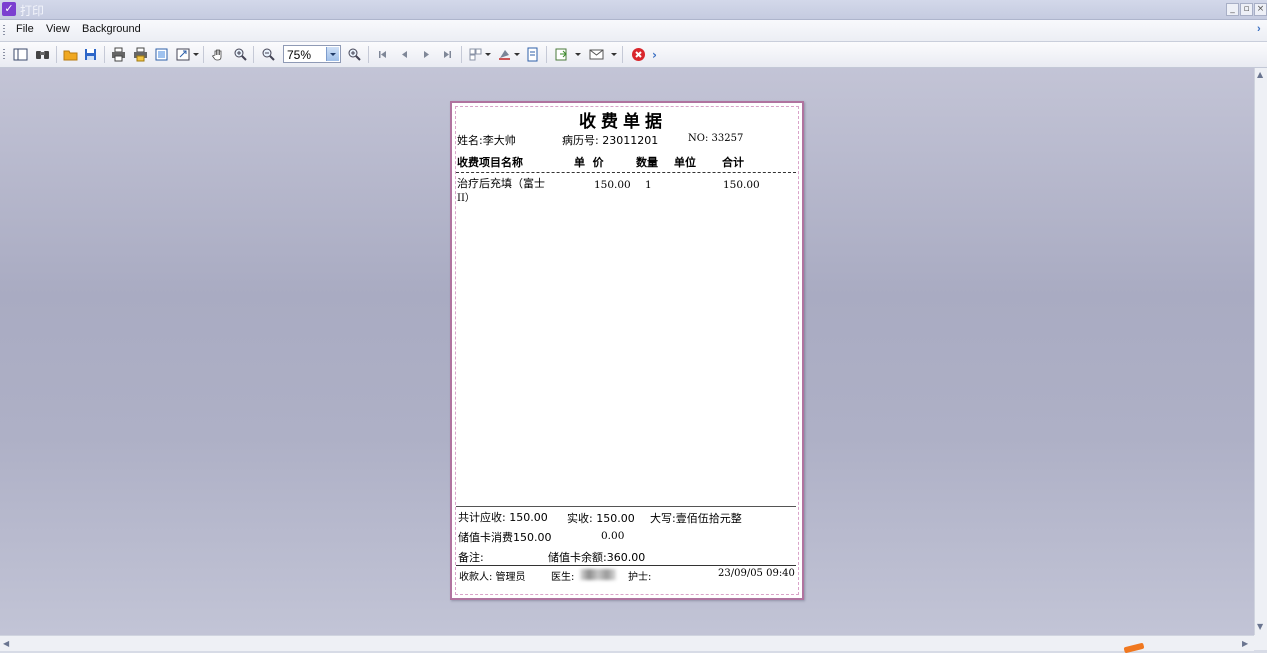 The image size is (1267, 653). Describe the element at coordinates (490, 162) in the screenshot. I see `col-header-item: 收费项目名称` at that location.